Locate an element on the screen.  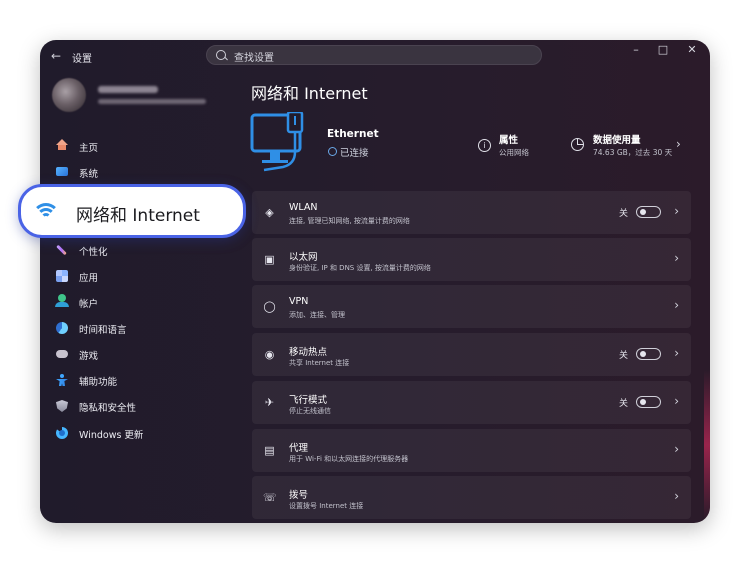
sidebar-item-label: 应用 is located at coordinates (89, 278).